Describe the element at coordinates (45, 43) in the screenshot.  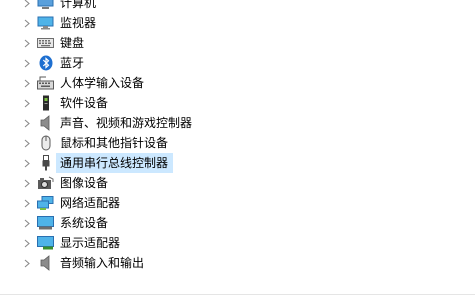
I see `keyboard-icon` at that location.